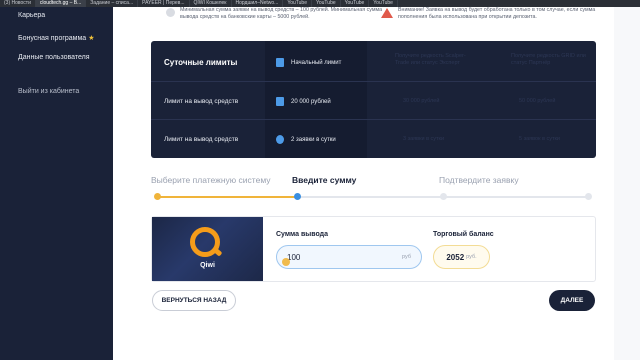 The image size is (640, 360). What do you see at coordinates (157, 196) in the screenshot?
I see `step-dot-done` at bounding box center [157, 196].